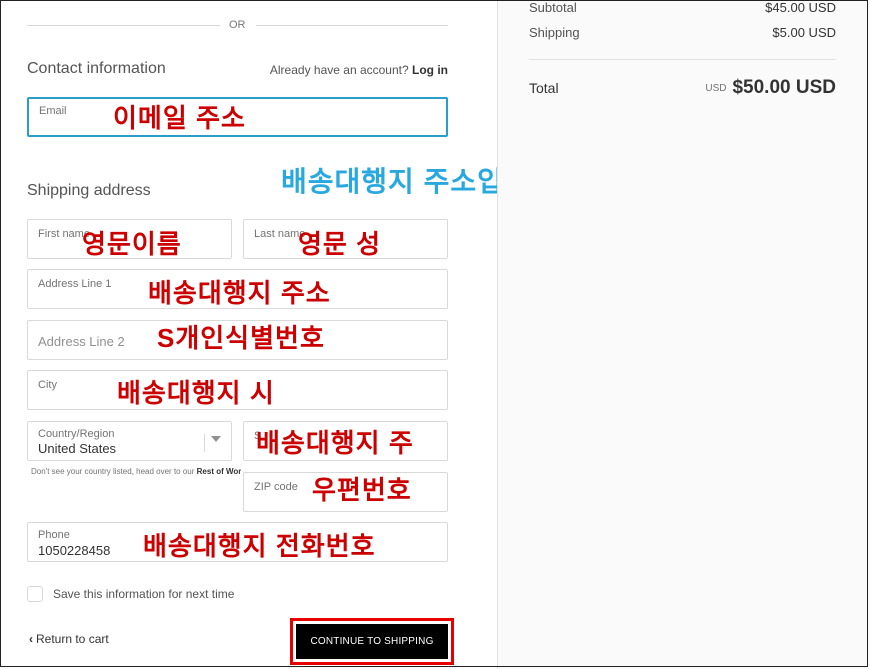 Image resolution: width=870 pixels, height=669 pixels. Describe the element at coordinates (76, 434) in the screenshot. I see `country-label: Country/Region` at that location.